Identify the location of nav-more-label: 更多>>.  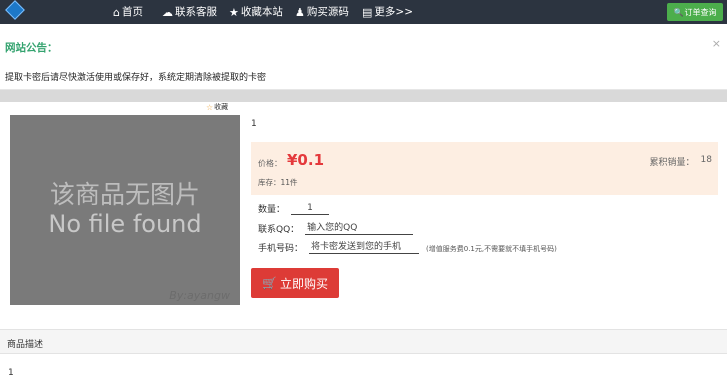
(394, 12).